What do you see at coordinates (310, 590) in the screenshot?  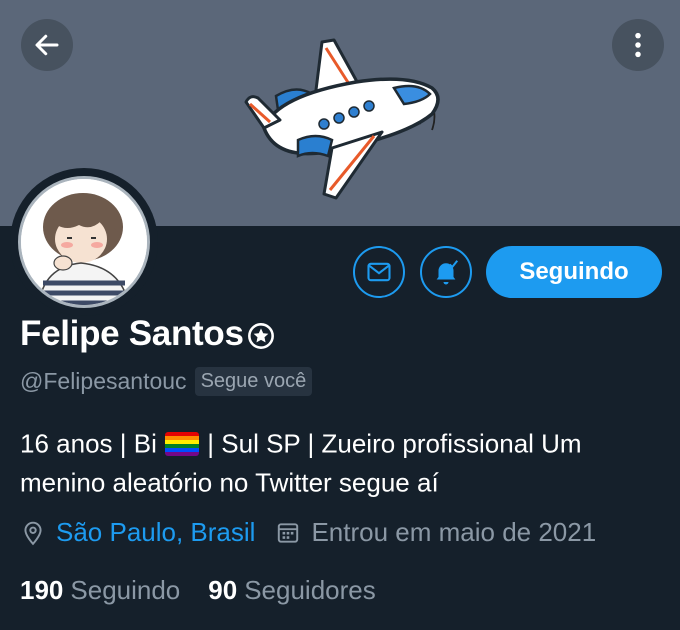 I see `followers-label: Seguidores` at bounding box center [310, 590].